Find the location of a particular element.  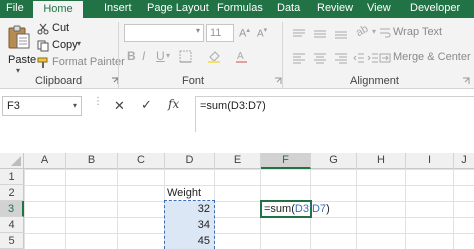

merge-center-button: Merge & Center is located at coordinates (426, 58).